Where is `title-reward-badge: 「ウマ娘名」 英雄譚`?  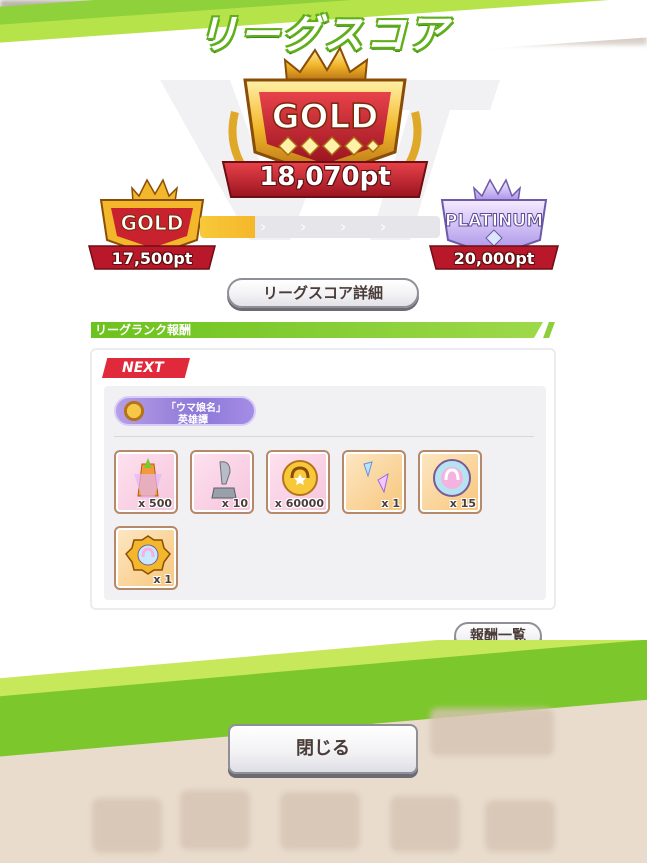 title-reward-badge: 「ウマ娘名」 英雄譚 is located at coordinates (185, 411).